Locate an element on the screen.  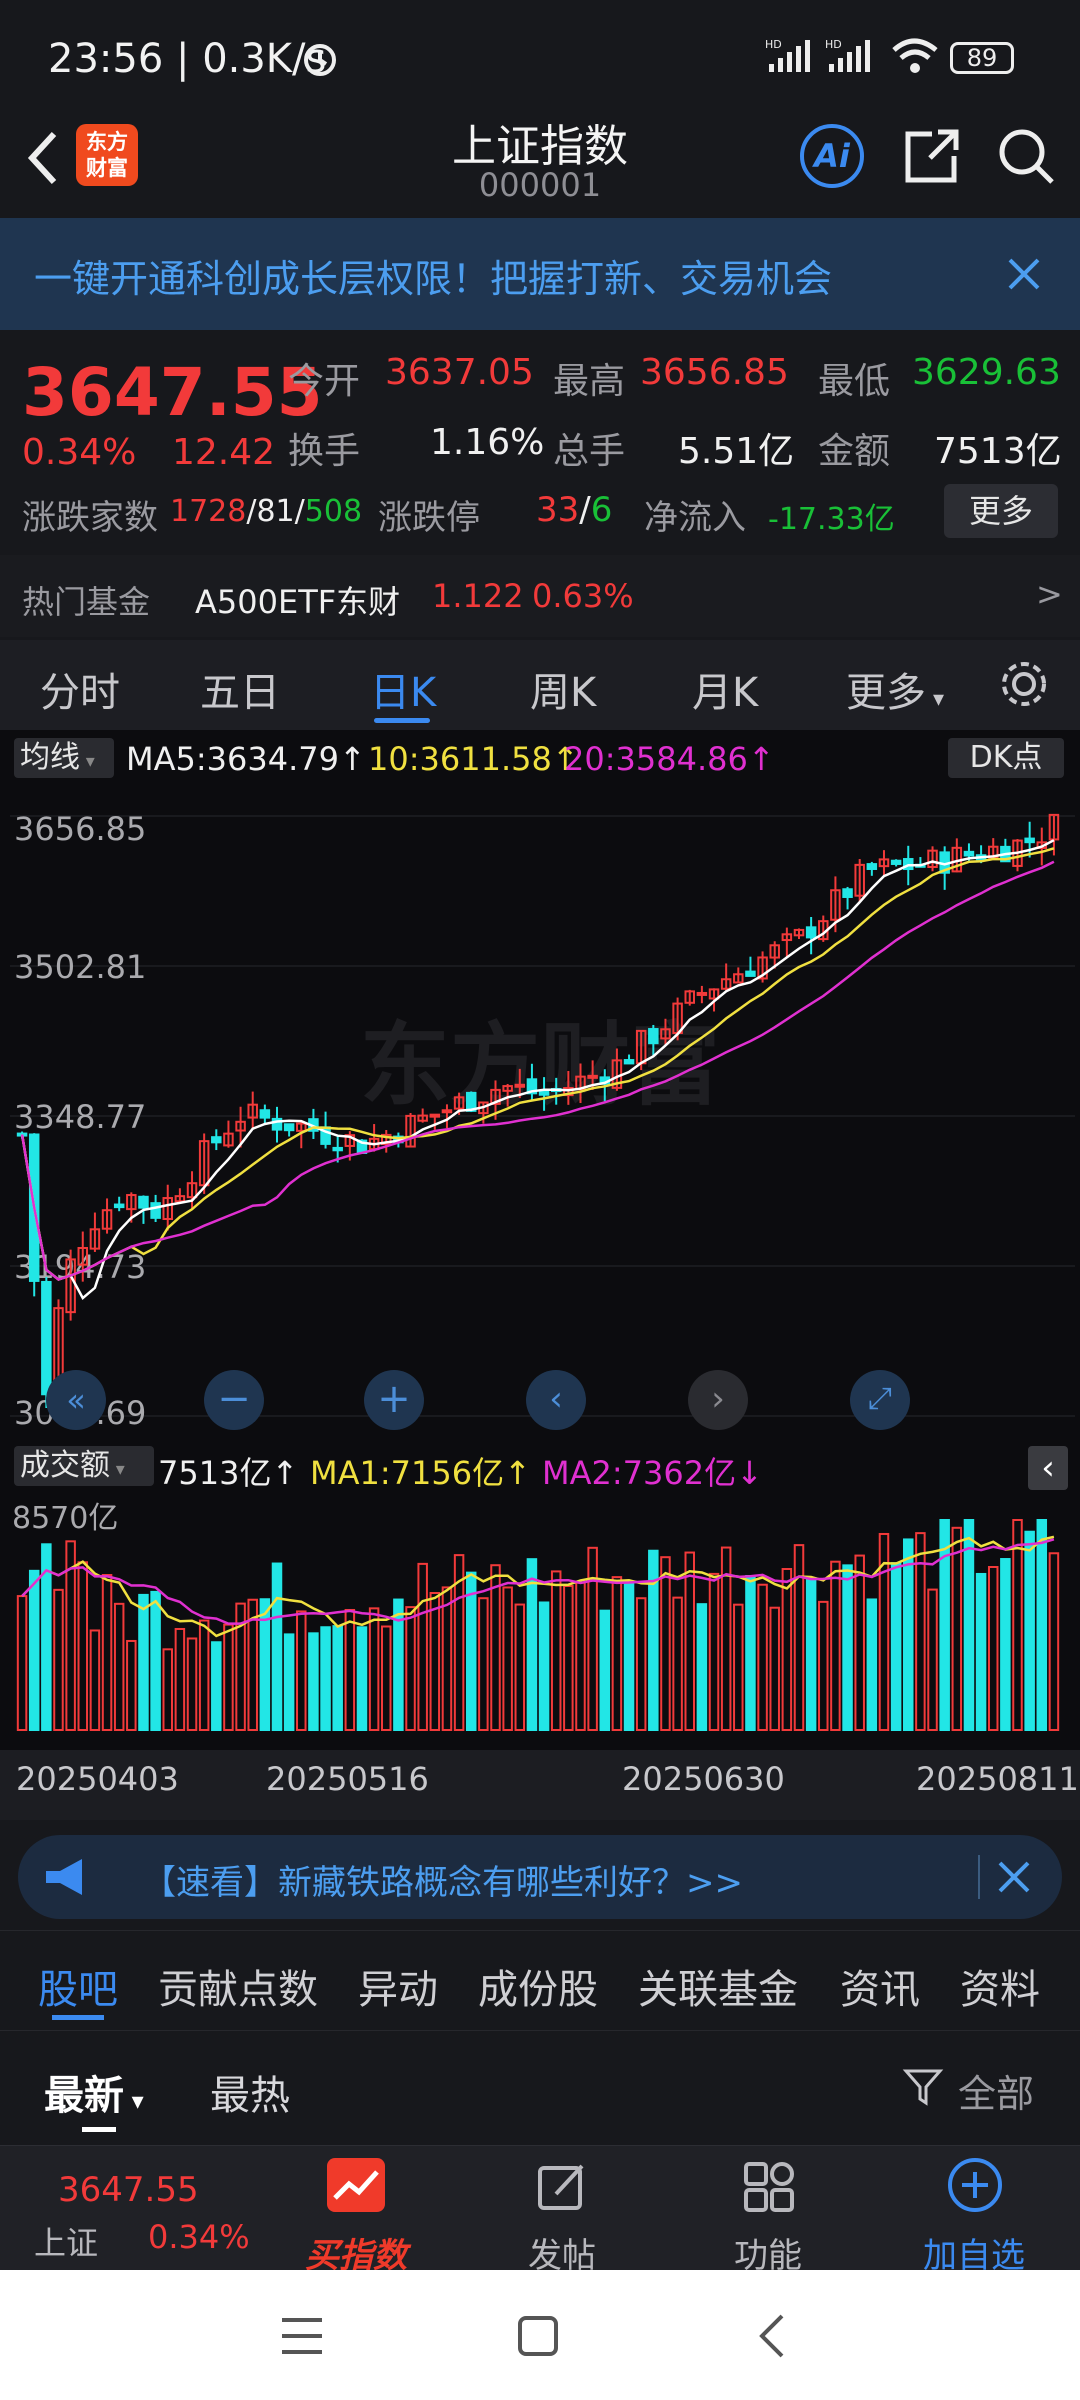
limit-counts: 33/6 is located at coordinates (574, 510).